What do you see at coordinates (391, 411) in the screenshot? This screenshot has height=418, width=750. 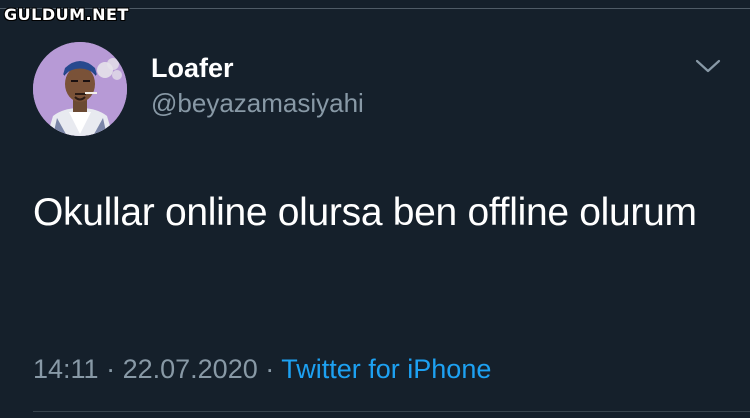 I see `bottom-divider` at bounding box center [391, 411].